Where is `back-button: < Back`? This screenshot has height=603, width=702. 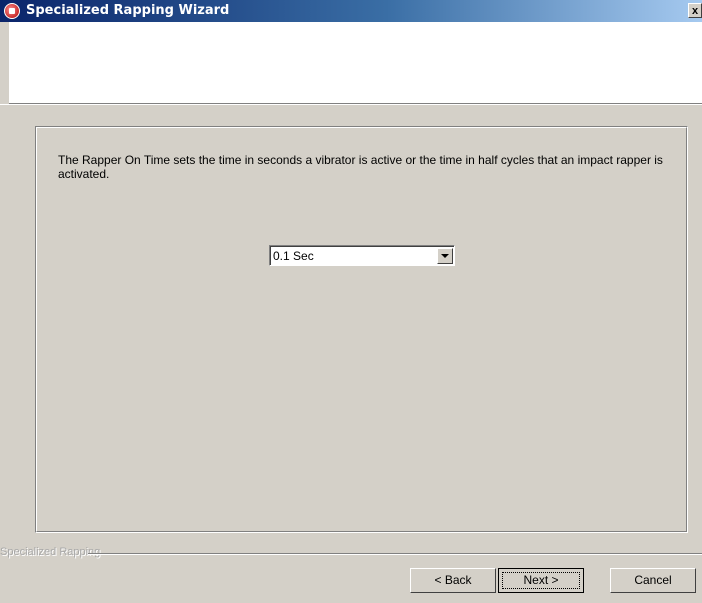 back-button: < Back is located at coordinates (453, 580).